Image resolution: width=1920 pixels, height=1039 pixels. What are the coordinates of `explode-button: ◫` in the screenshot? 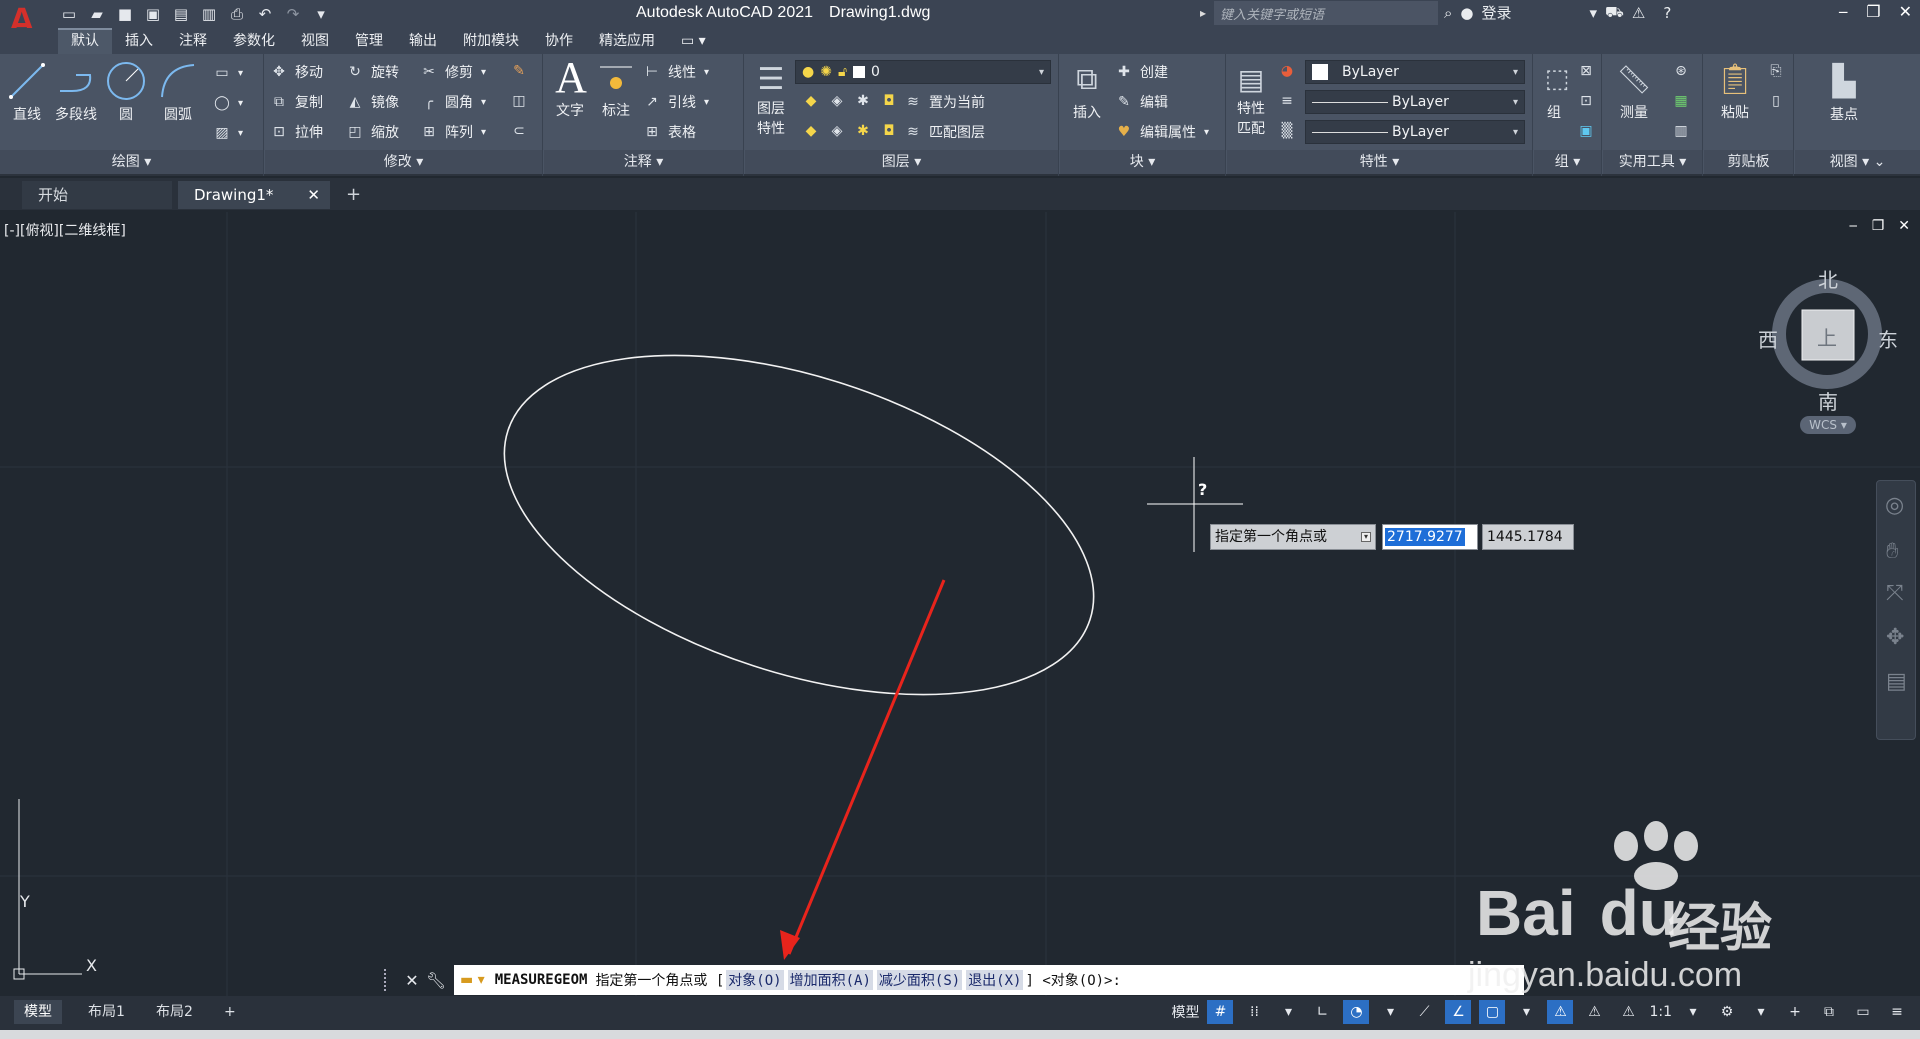 It's located at (522, 101).